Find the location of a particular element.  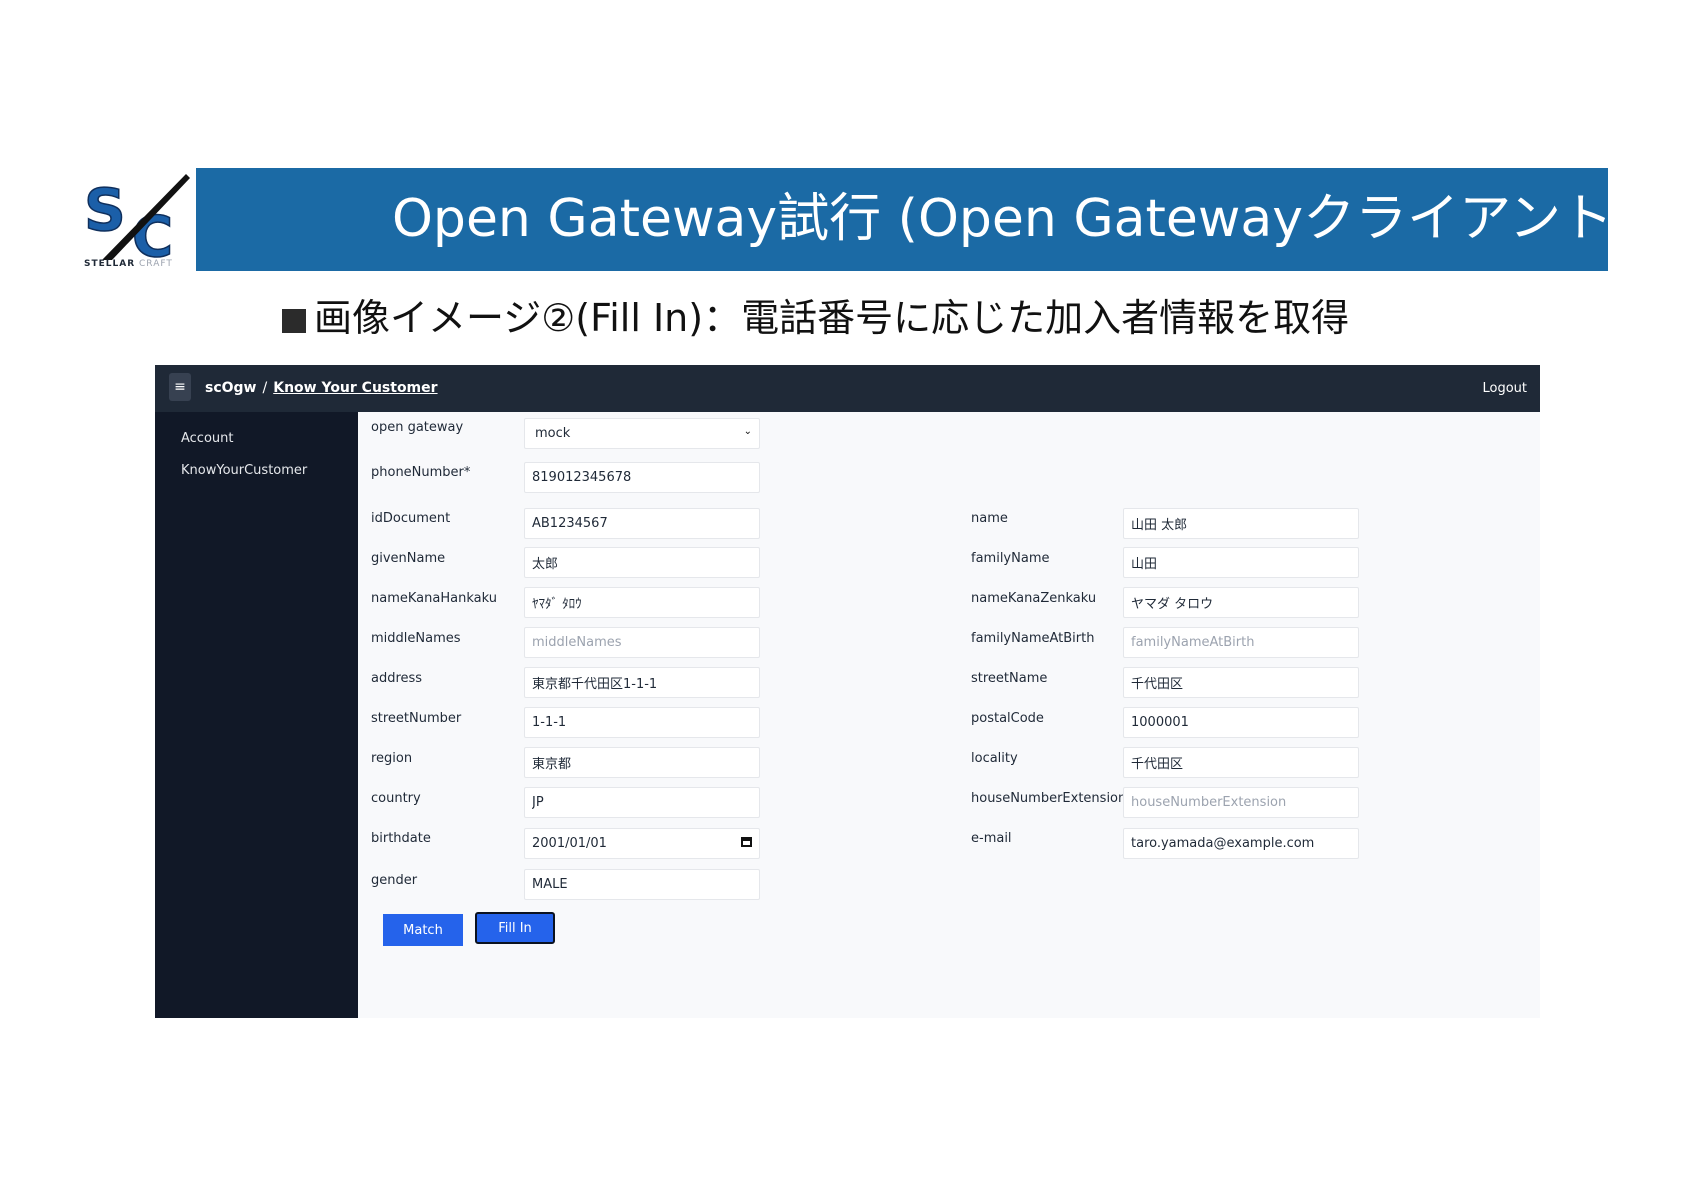

slide-title-bar: Open Gateway試行 (Open Gatewayクライアント開発) is located at coordinates (940, 219).